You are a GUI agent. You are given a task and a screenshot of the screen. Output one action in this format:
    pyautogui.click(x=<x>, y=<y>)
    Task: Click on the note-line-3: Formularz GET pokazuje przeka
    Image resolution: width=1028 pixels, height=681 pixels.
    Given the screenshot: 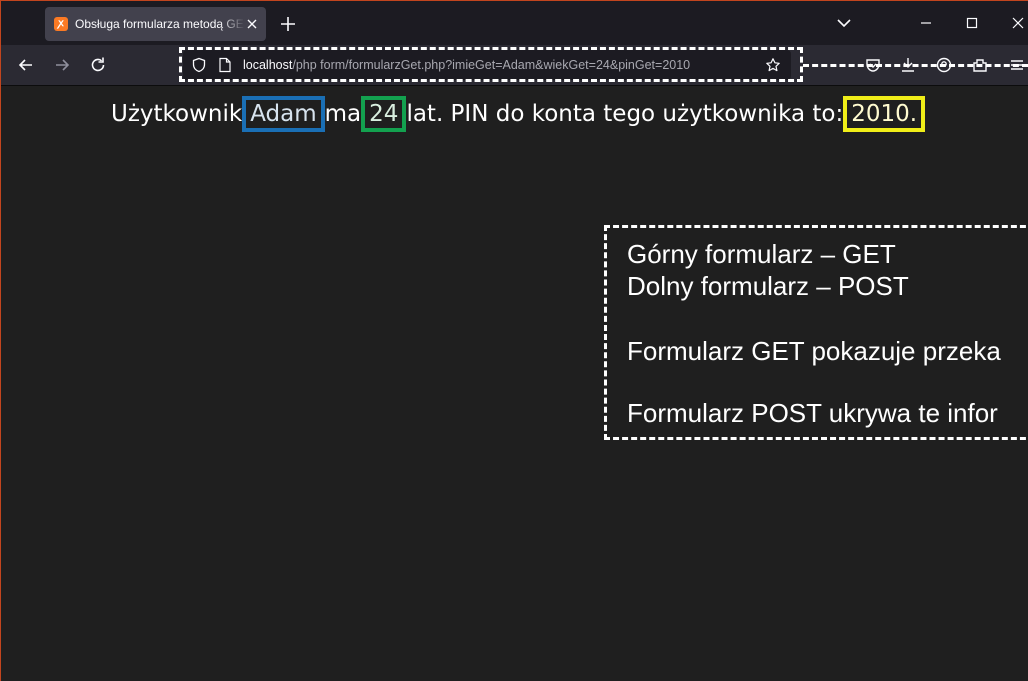 What is the action you would take?
    pyautogui.click(x=814, y=351)
    